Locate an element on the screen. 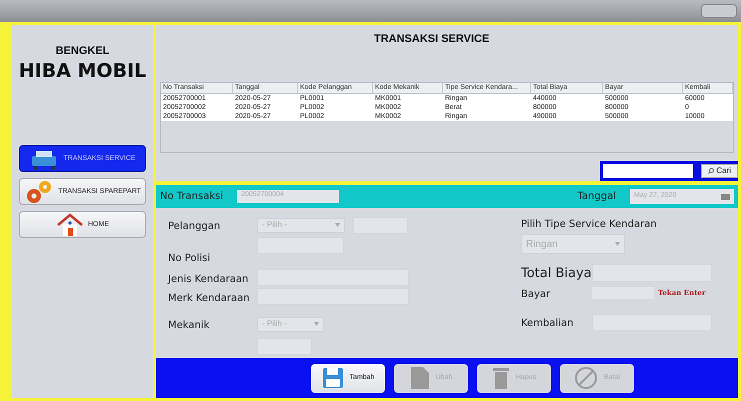 Image resolution: width=741 pixels, height=401 pixels. mekanik-label: Mekanik is located at coordinates (189, 325).